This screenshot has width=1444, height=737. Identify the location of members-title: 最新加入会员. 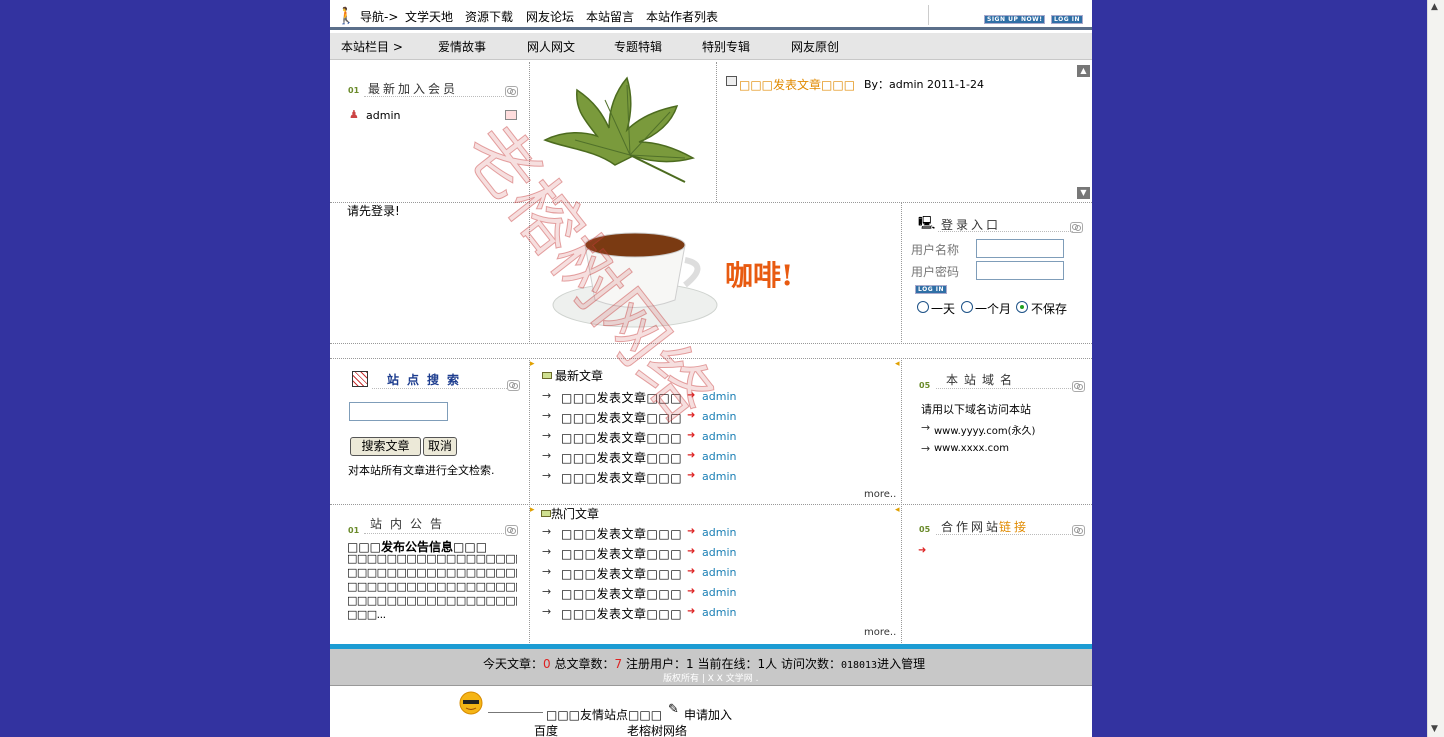
(413, 89).